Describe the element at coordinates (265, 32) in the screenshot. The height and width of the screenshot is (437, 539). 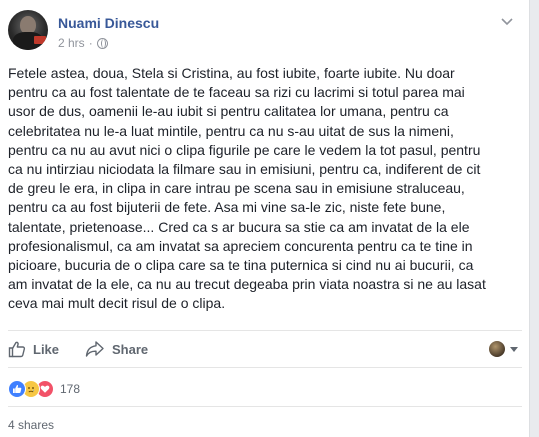
I see `post-header: Nuami Dinescu 2 hrs ·` at that location.